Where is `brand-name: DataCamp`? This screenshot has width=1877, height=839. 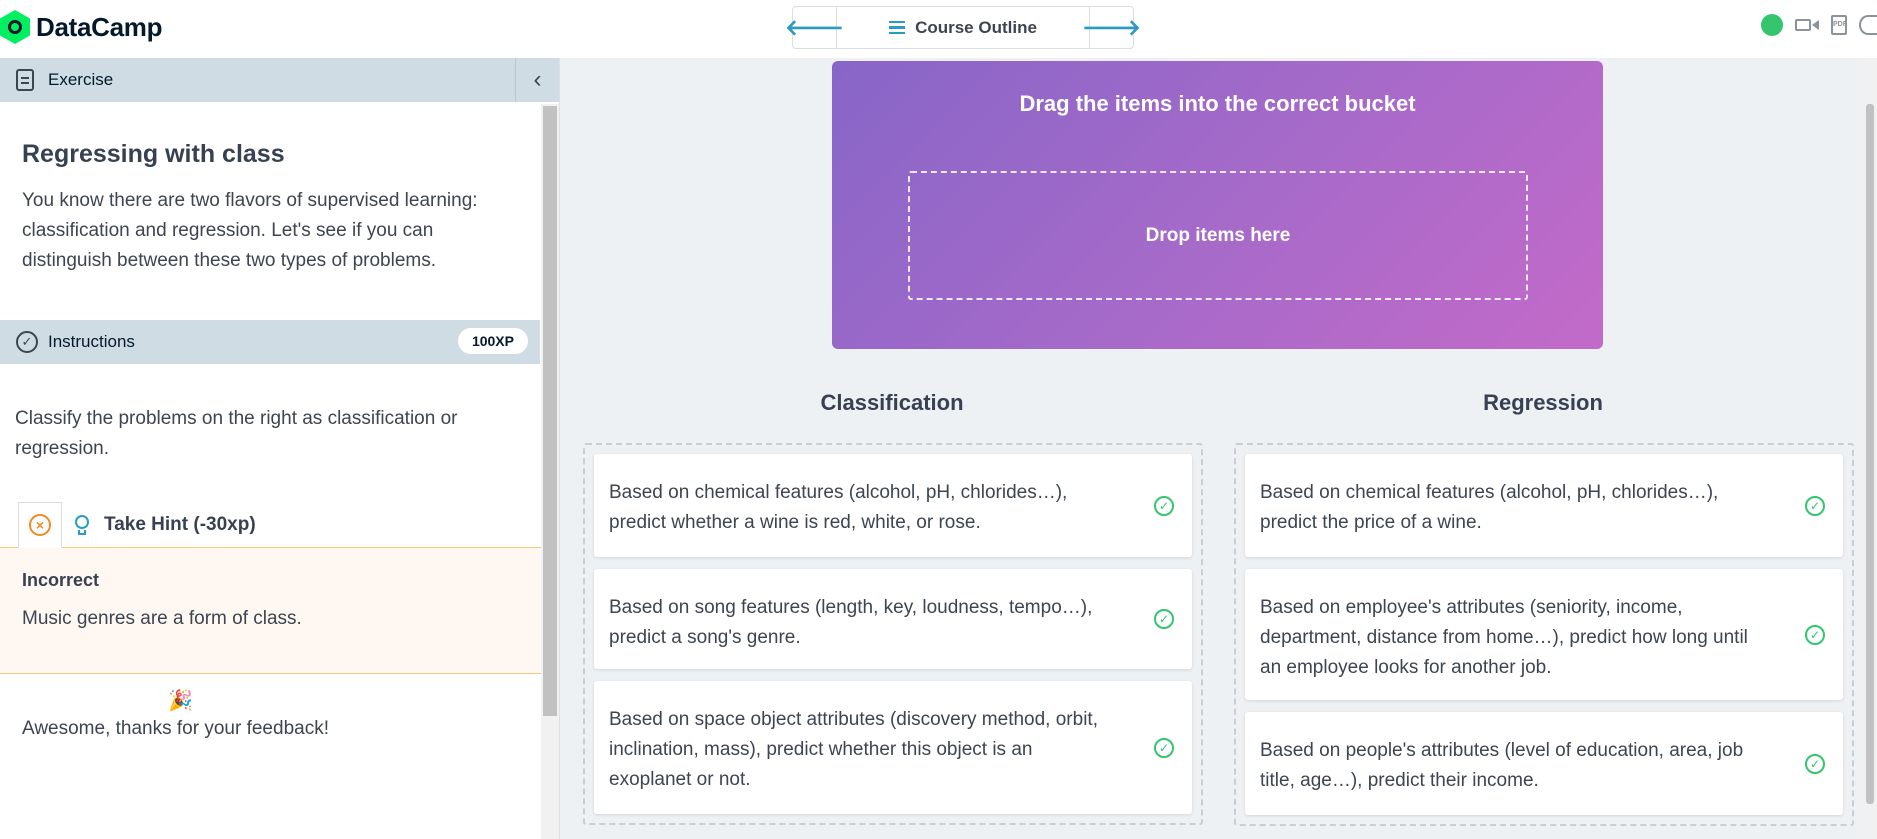 brand-name: DataCamp is located at coordinates (99, 26).